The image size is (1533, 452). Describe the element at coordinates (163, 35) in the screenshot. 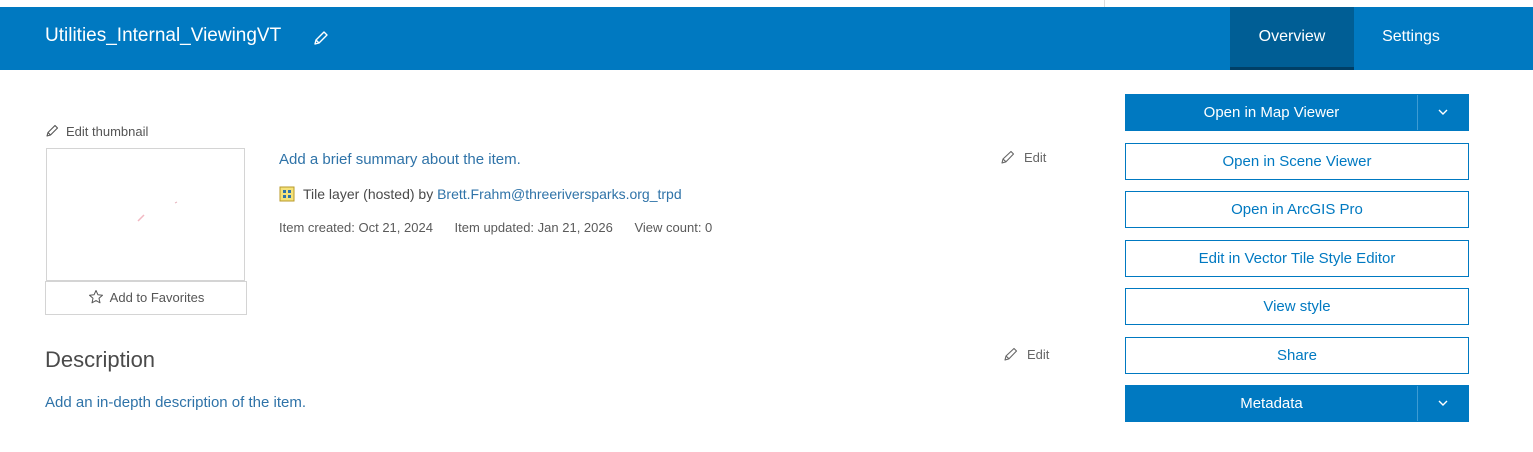

I see `item-title: Utilities_Internal_ViewingVT` at that location.